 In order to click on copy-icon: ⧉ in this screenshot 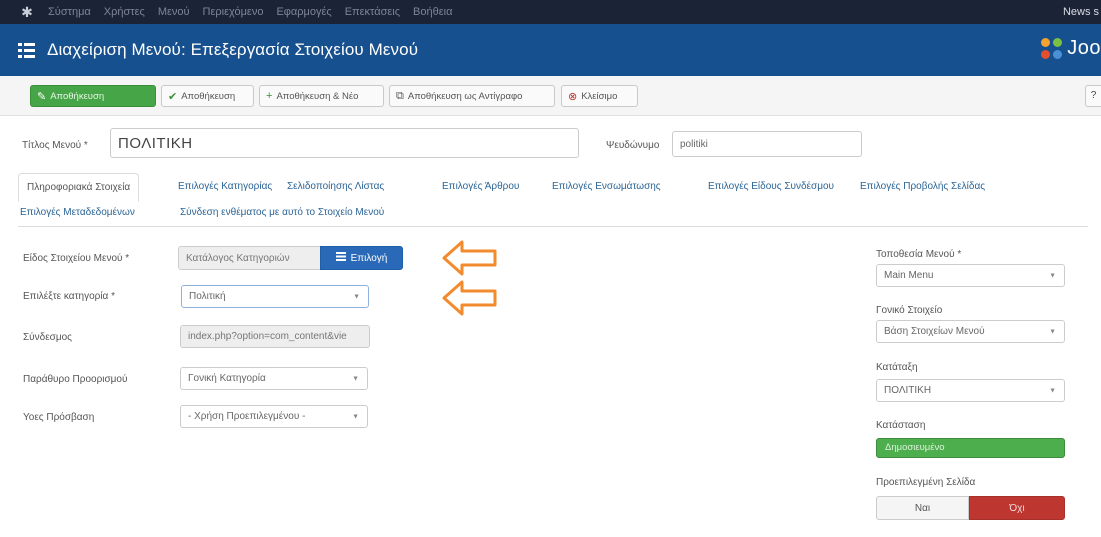, I will do `click(400, 95)`.